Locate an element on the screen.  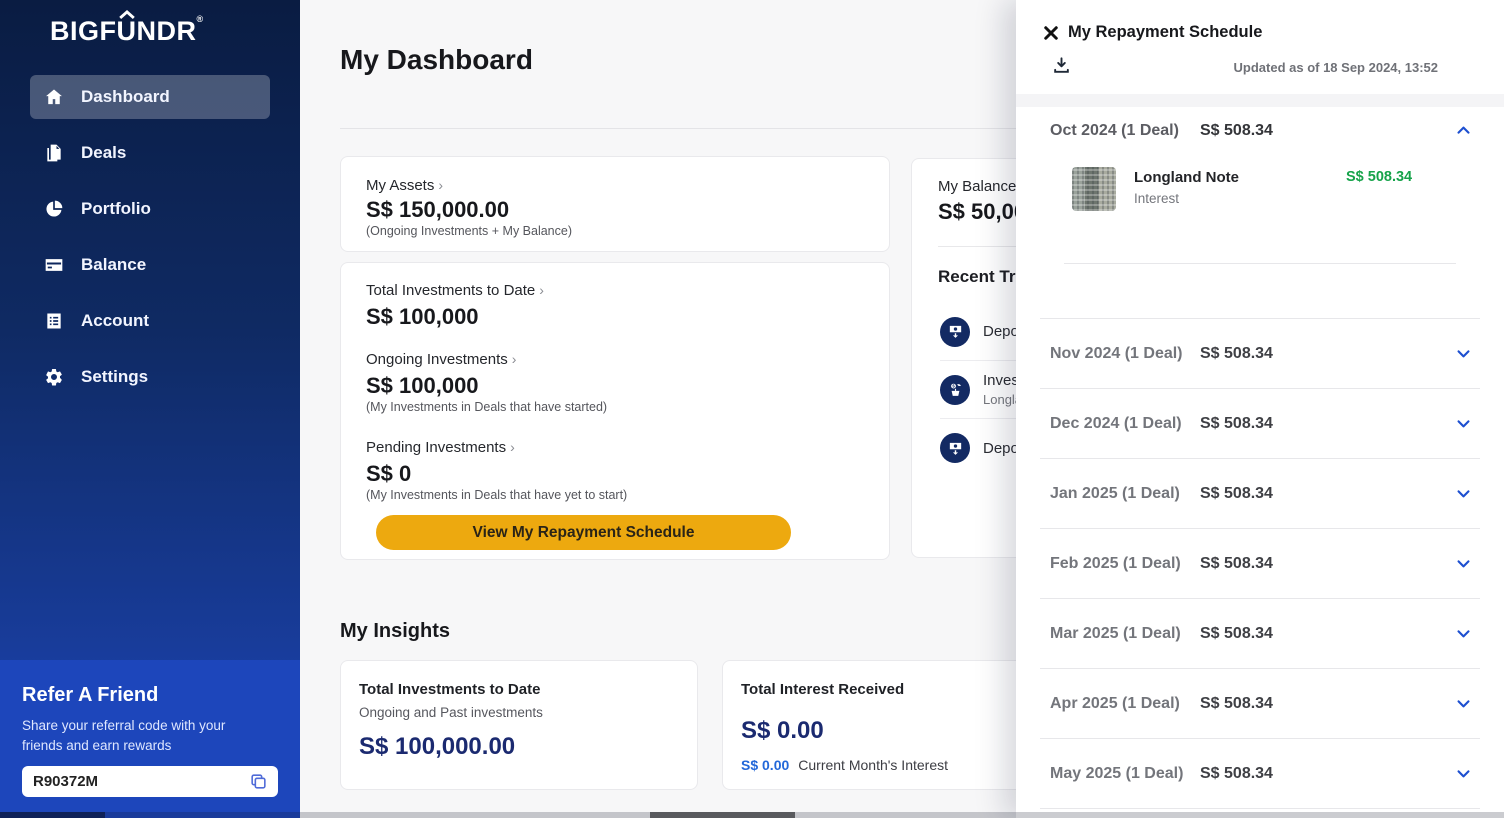
schedule-row-expanded: Oct 2024 (1 Deal) S$ 508.34 is located at coordinates (1260, 130).